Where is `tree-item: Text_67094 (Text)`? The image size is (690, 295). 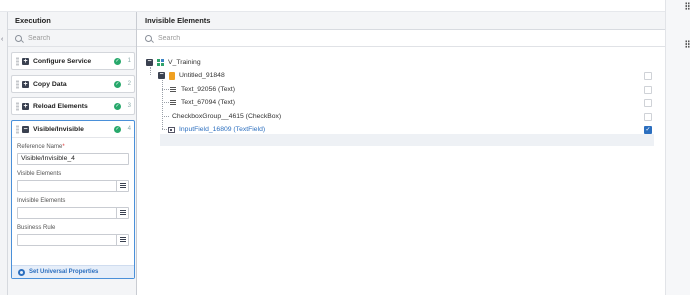 tree-item: Text_67094 (Text) is located at coordinates (202, 102).